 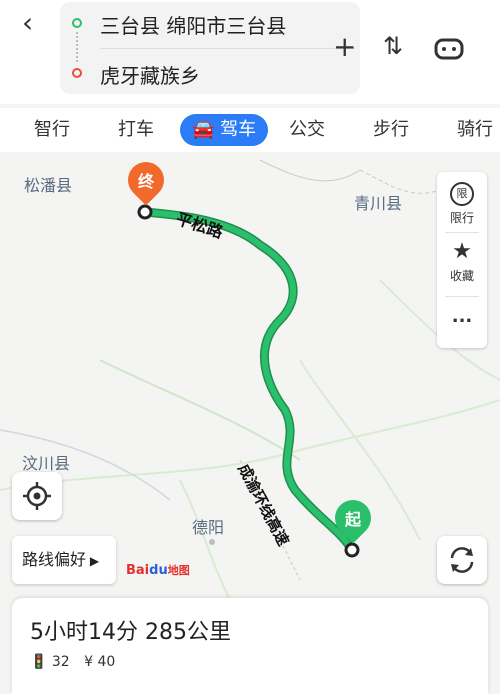 I want to click on map-label-wenchuan: 汶川县, so click(x=46, y=463).